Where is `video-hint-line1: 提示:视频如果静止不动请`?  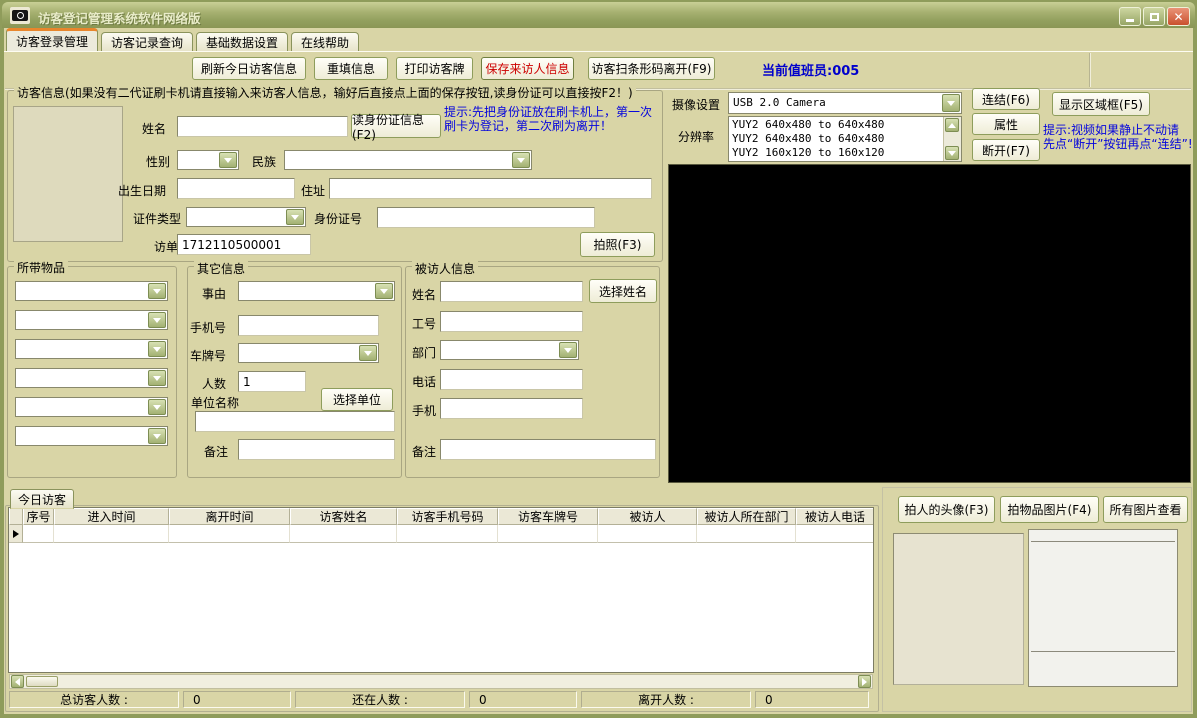 video-hint-line1: 提示:视频如果静止不动请 is located at coordinates (1111, 130).